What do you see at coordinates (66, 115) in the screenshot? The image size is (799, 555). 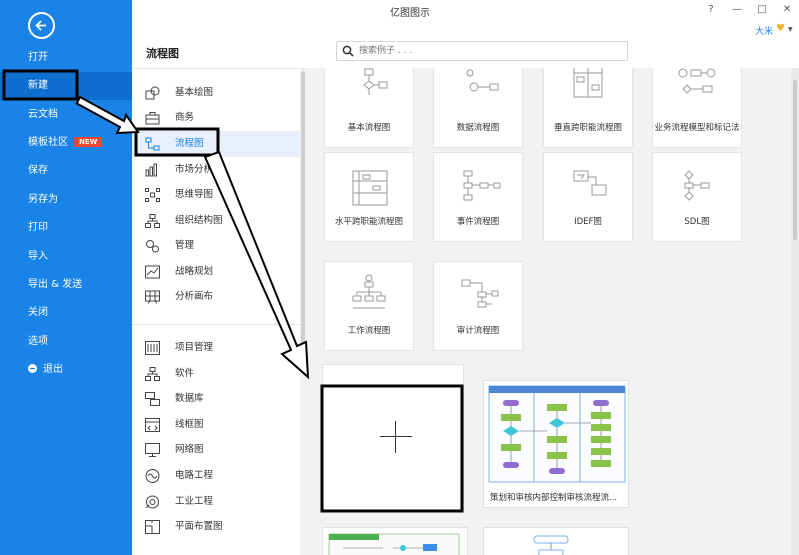 I see `nav-cloud-docs: 云文档` at bounding box center [66, 115].